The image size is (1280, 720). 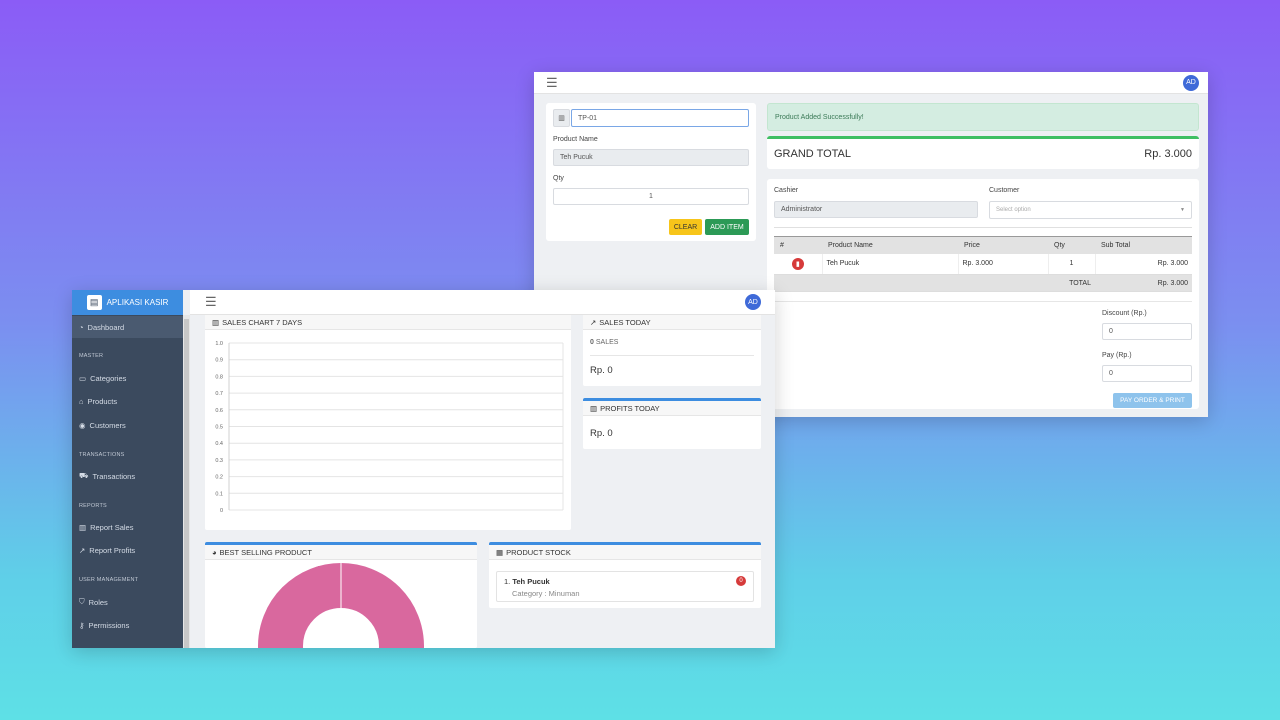 What do you see at coordinates (797, 263) in the screenshot?
I see `trash-icon: ▮` at bounding box center [797, 263].